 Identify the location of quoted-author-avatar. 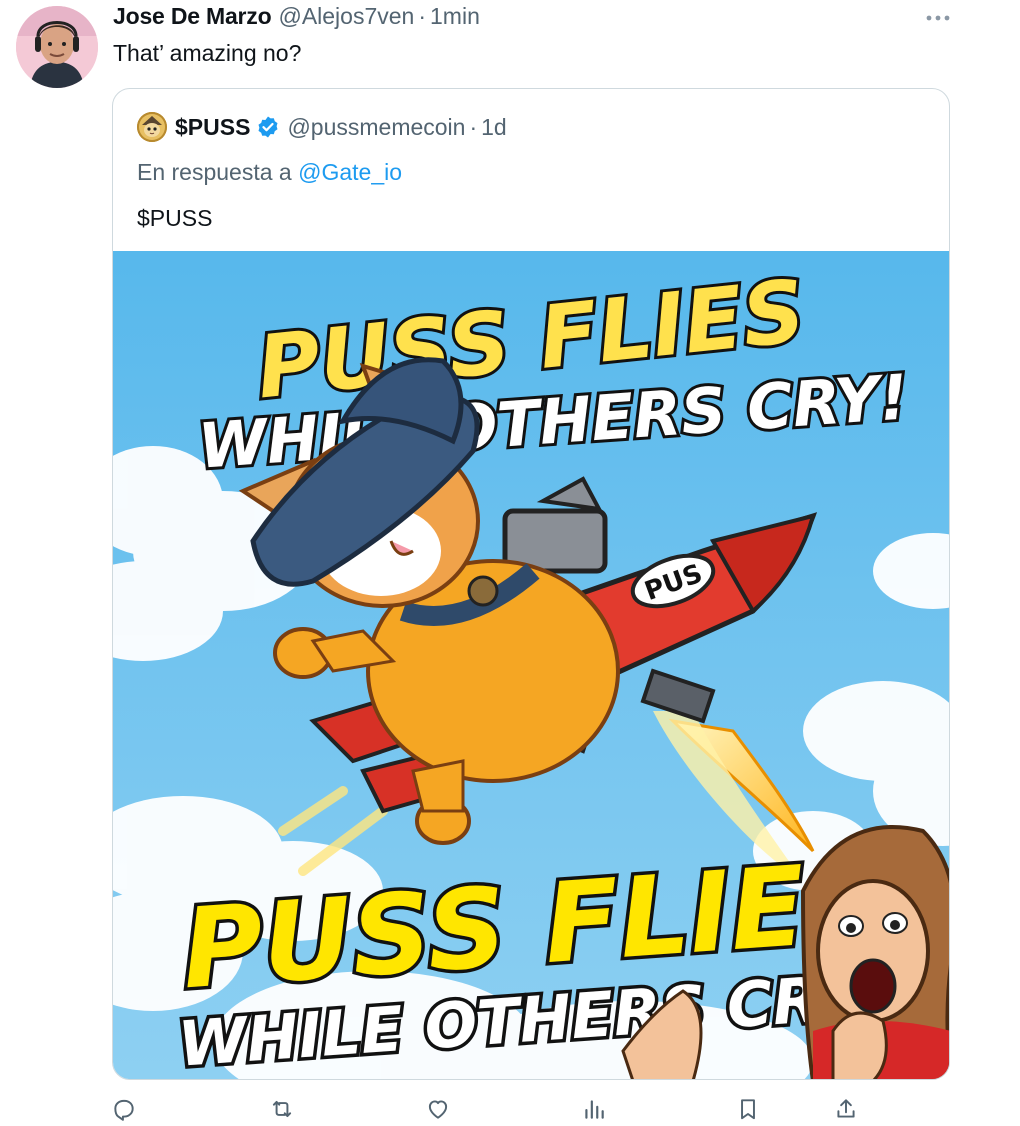
(152, 127).